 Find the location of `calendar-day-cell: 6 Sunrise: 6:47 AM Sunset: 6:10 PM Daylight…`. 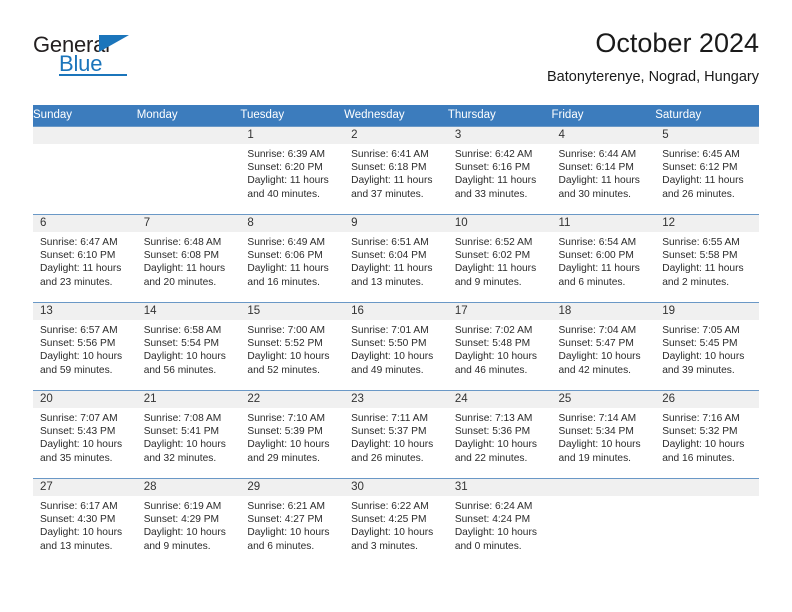

calendar-day-cell: 6 Sunrise: 6:47 AM Sunset: 6:10 PM Daylight… is located at coordinates (85, 257).